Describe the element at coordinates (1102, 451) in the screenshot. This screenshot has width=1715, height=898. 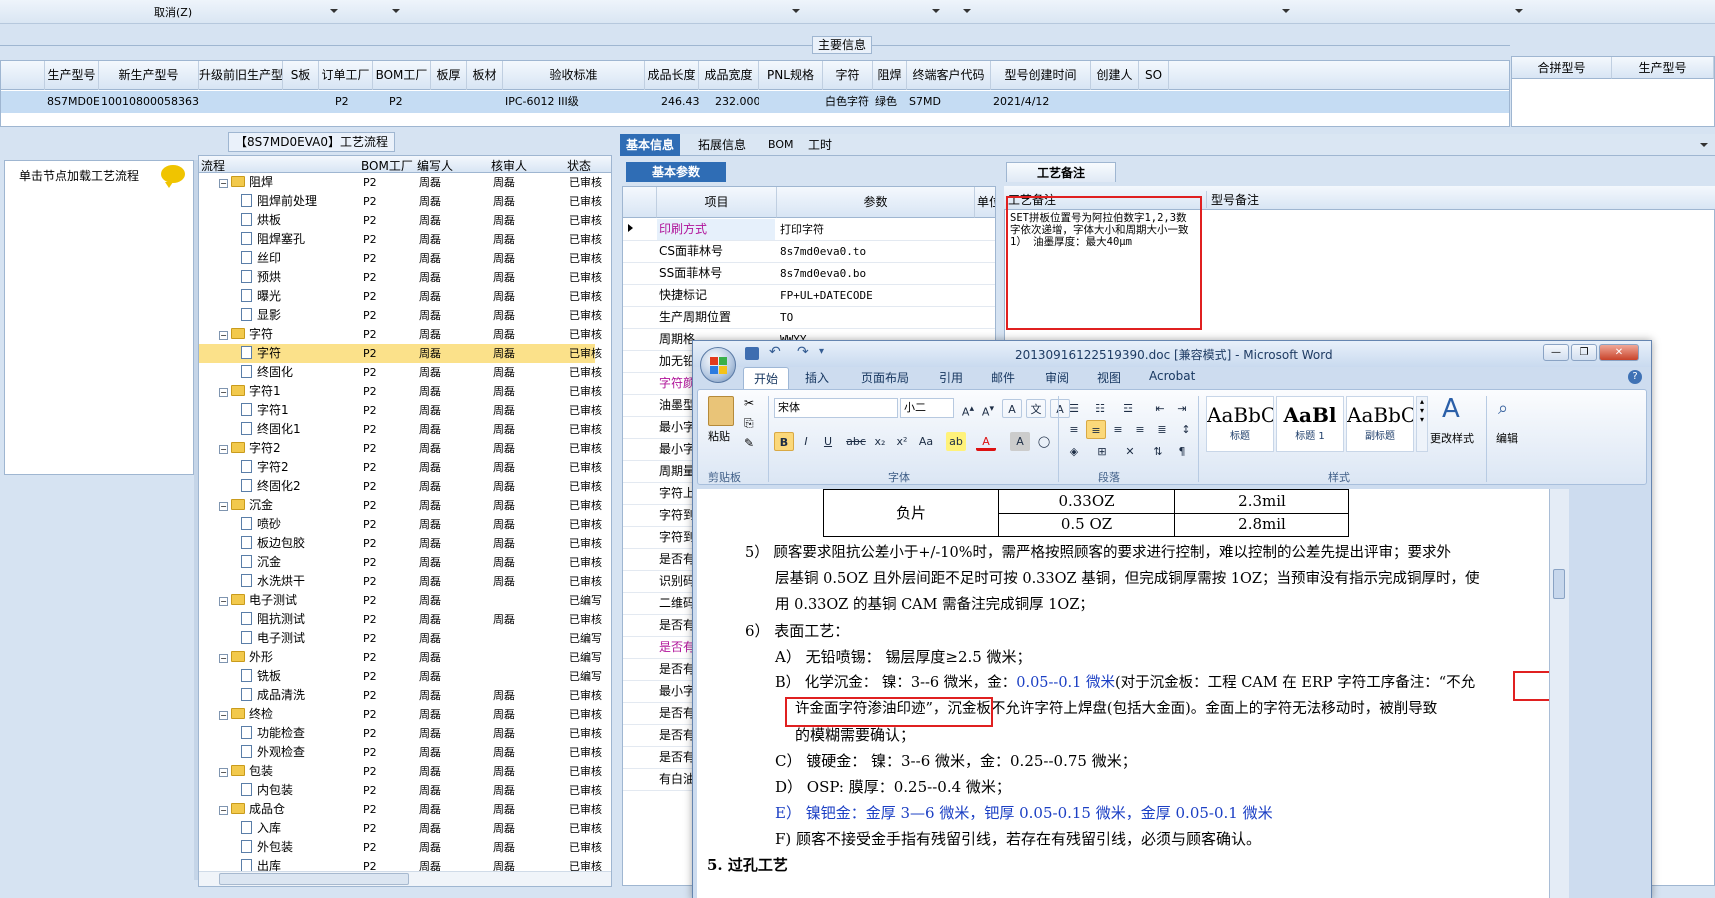
I see `borders-icon: ⊞` at that location.